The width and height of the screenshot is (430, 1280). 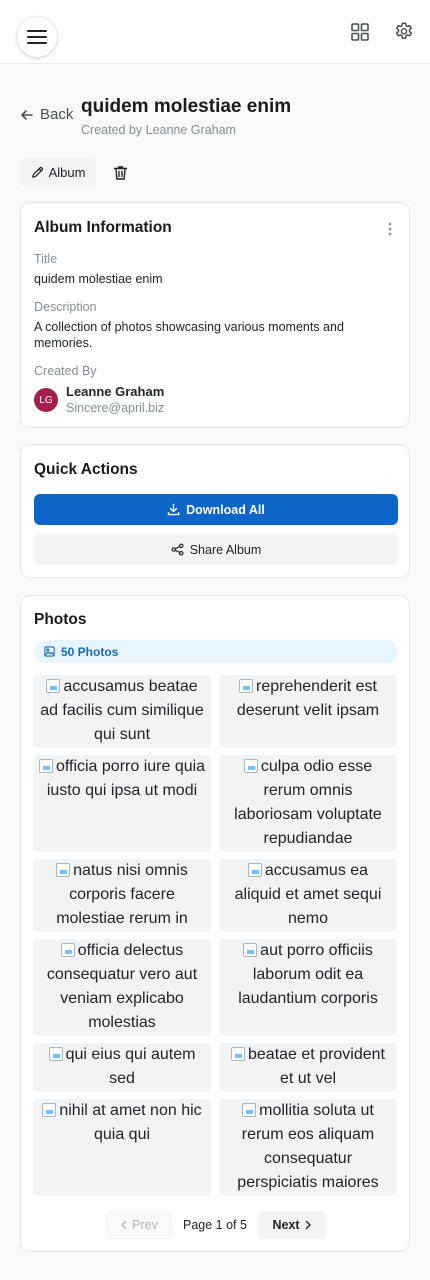 I want to click on share-album-button: Share Album, so click(x=216, y=549).